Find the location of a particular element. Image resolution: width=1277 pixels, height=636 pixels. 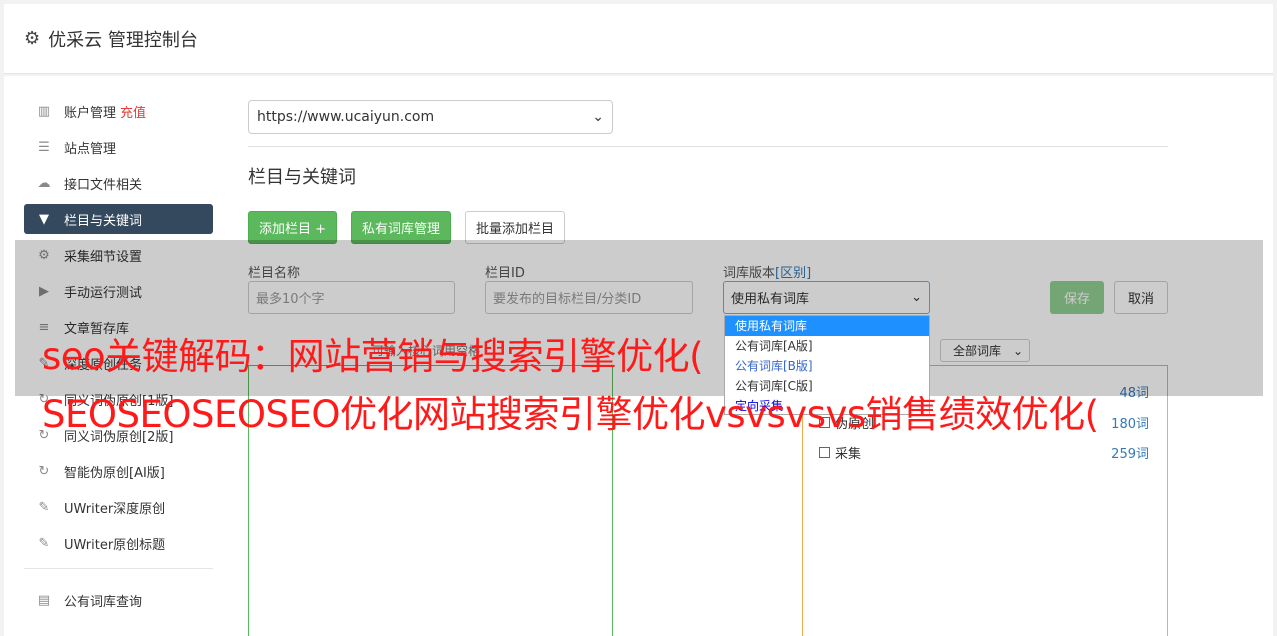

sidebar-item-sites: ☰ 站点管理 is located at coordinates (118, 147).